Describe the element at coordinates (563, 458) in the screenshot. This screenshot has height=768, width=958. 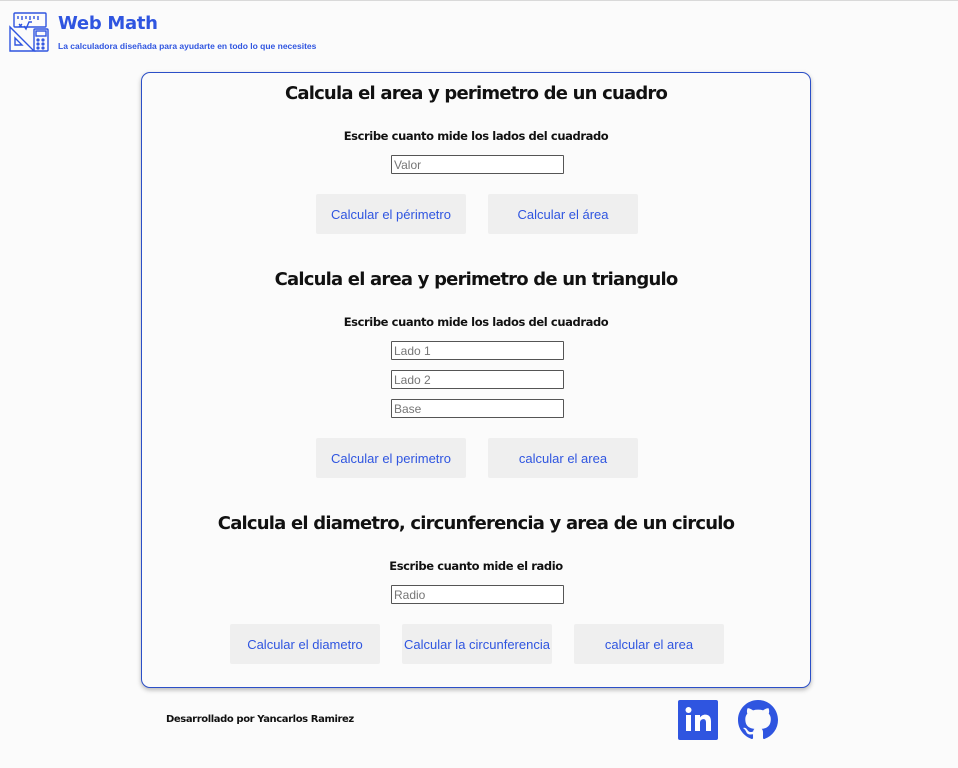
I see `triangle-area-button: calcular el area` at that location.